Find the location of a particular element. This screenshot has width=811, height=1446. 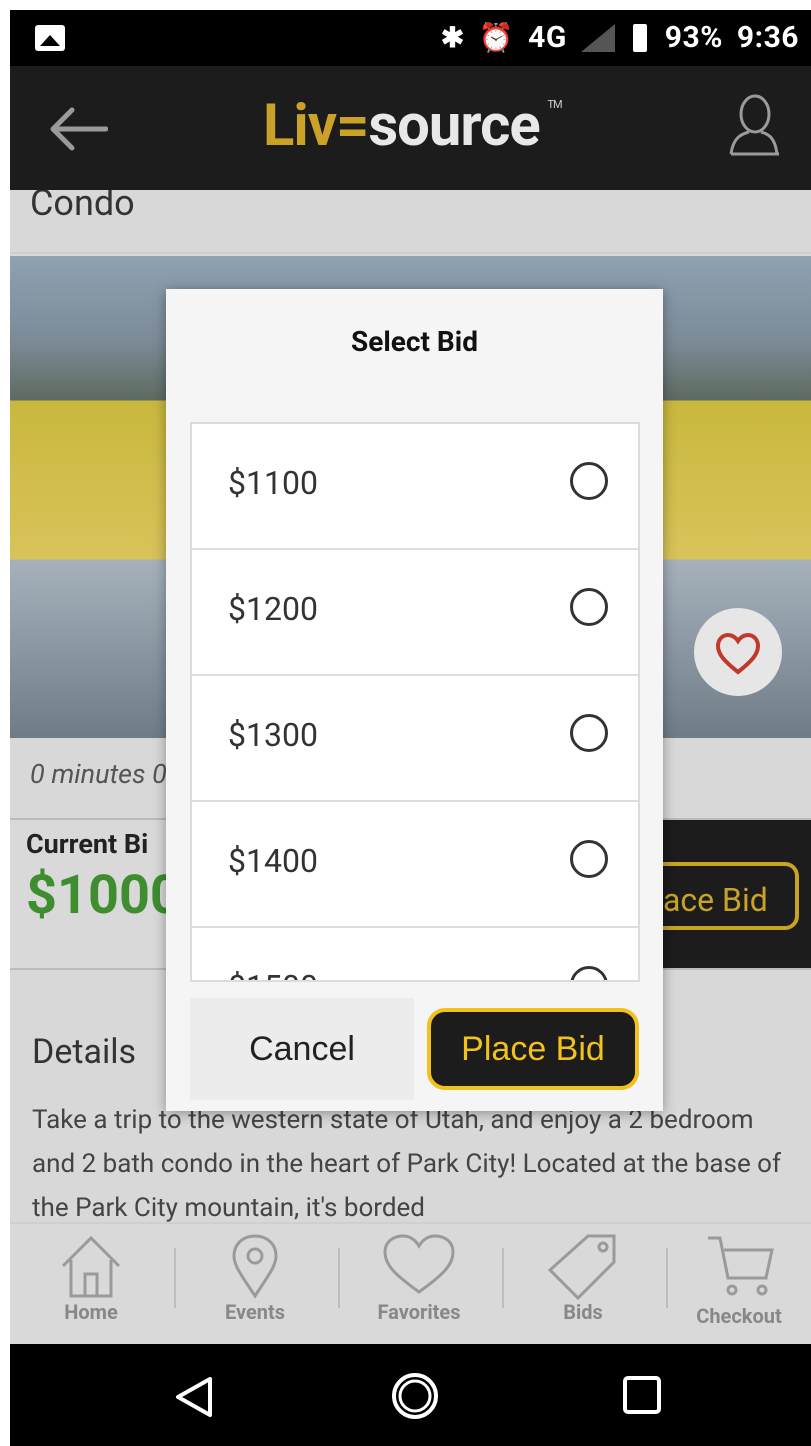

nav-label-home: Home is located at coordinates (91, 1312).